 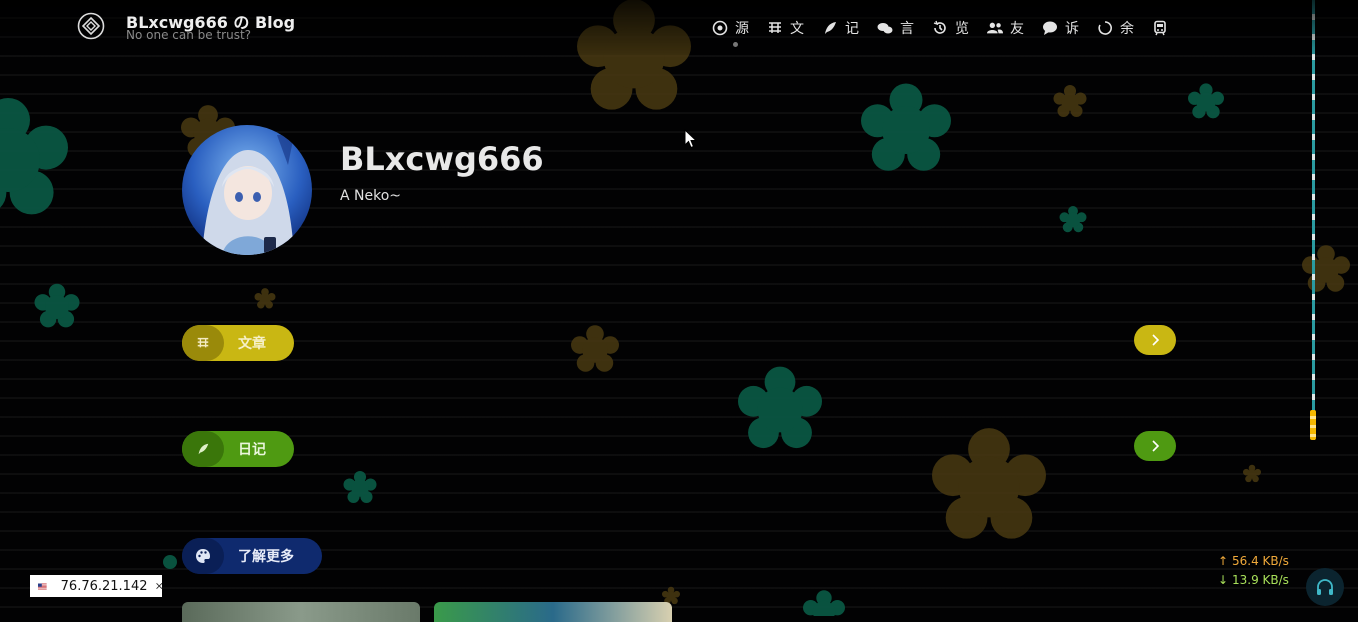 What do you see at coordinates (159, 586) in the screenshot?
I see `close-icon` at bounding box center [159, 586].